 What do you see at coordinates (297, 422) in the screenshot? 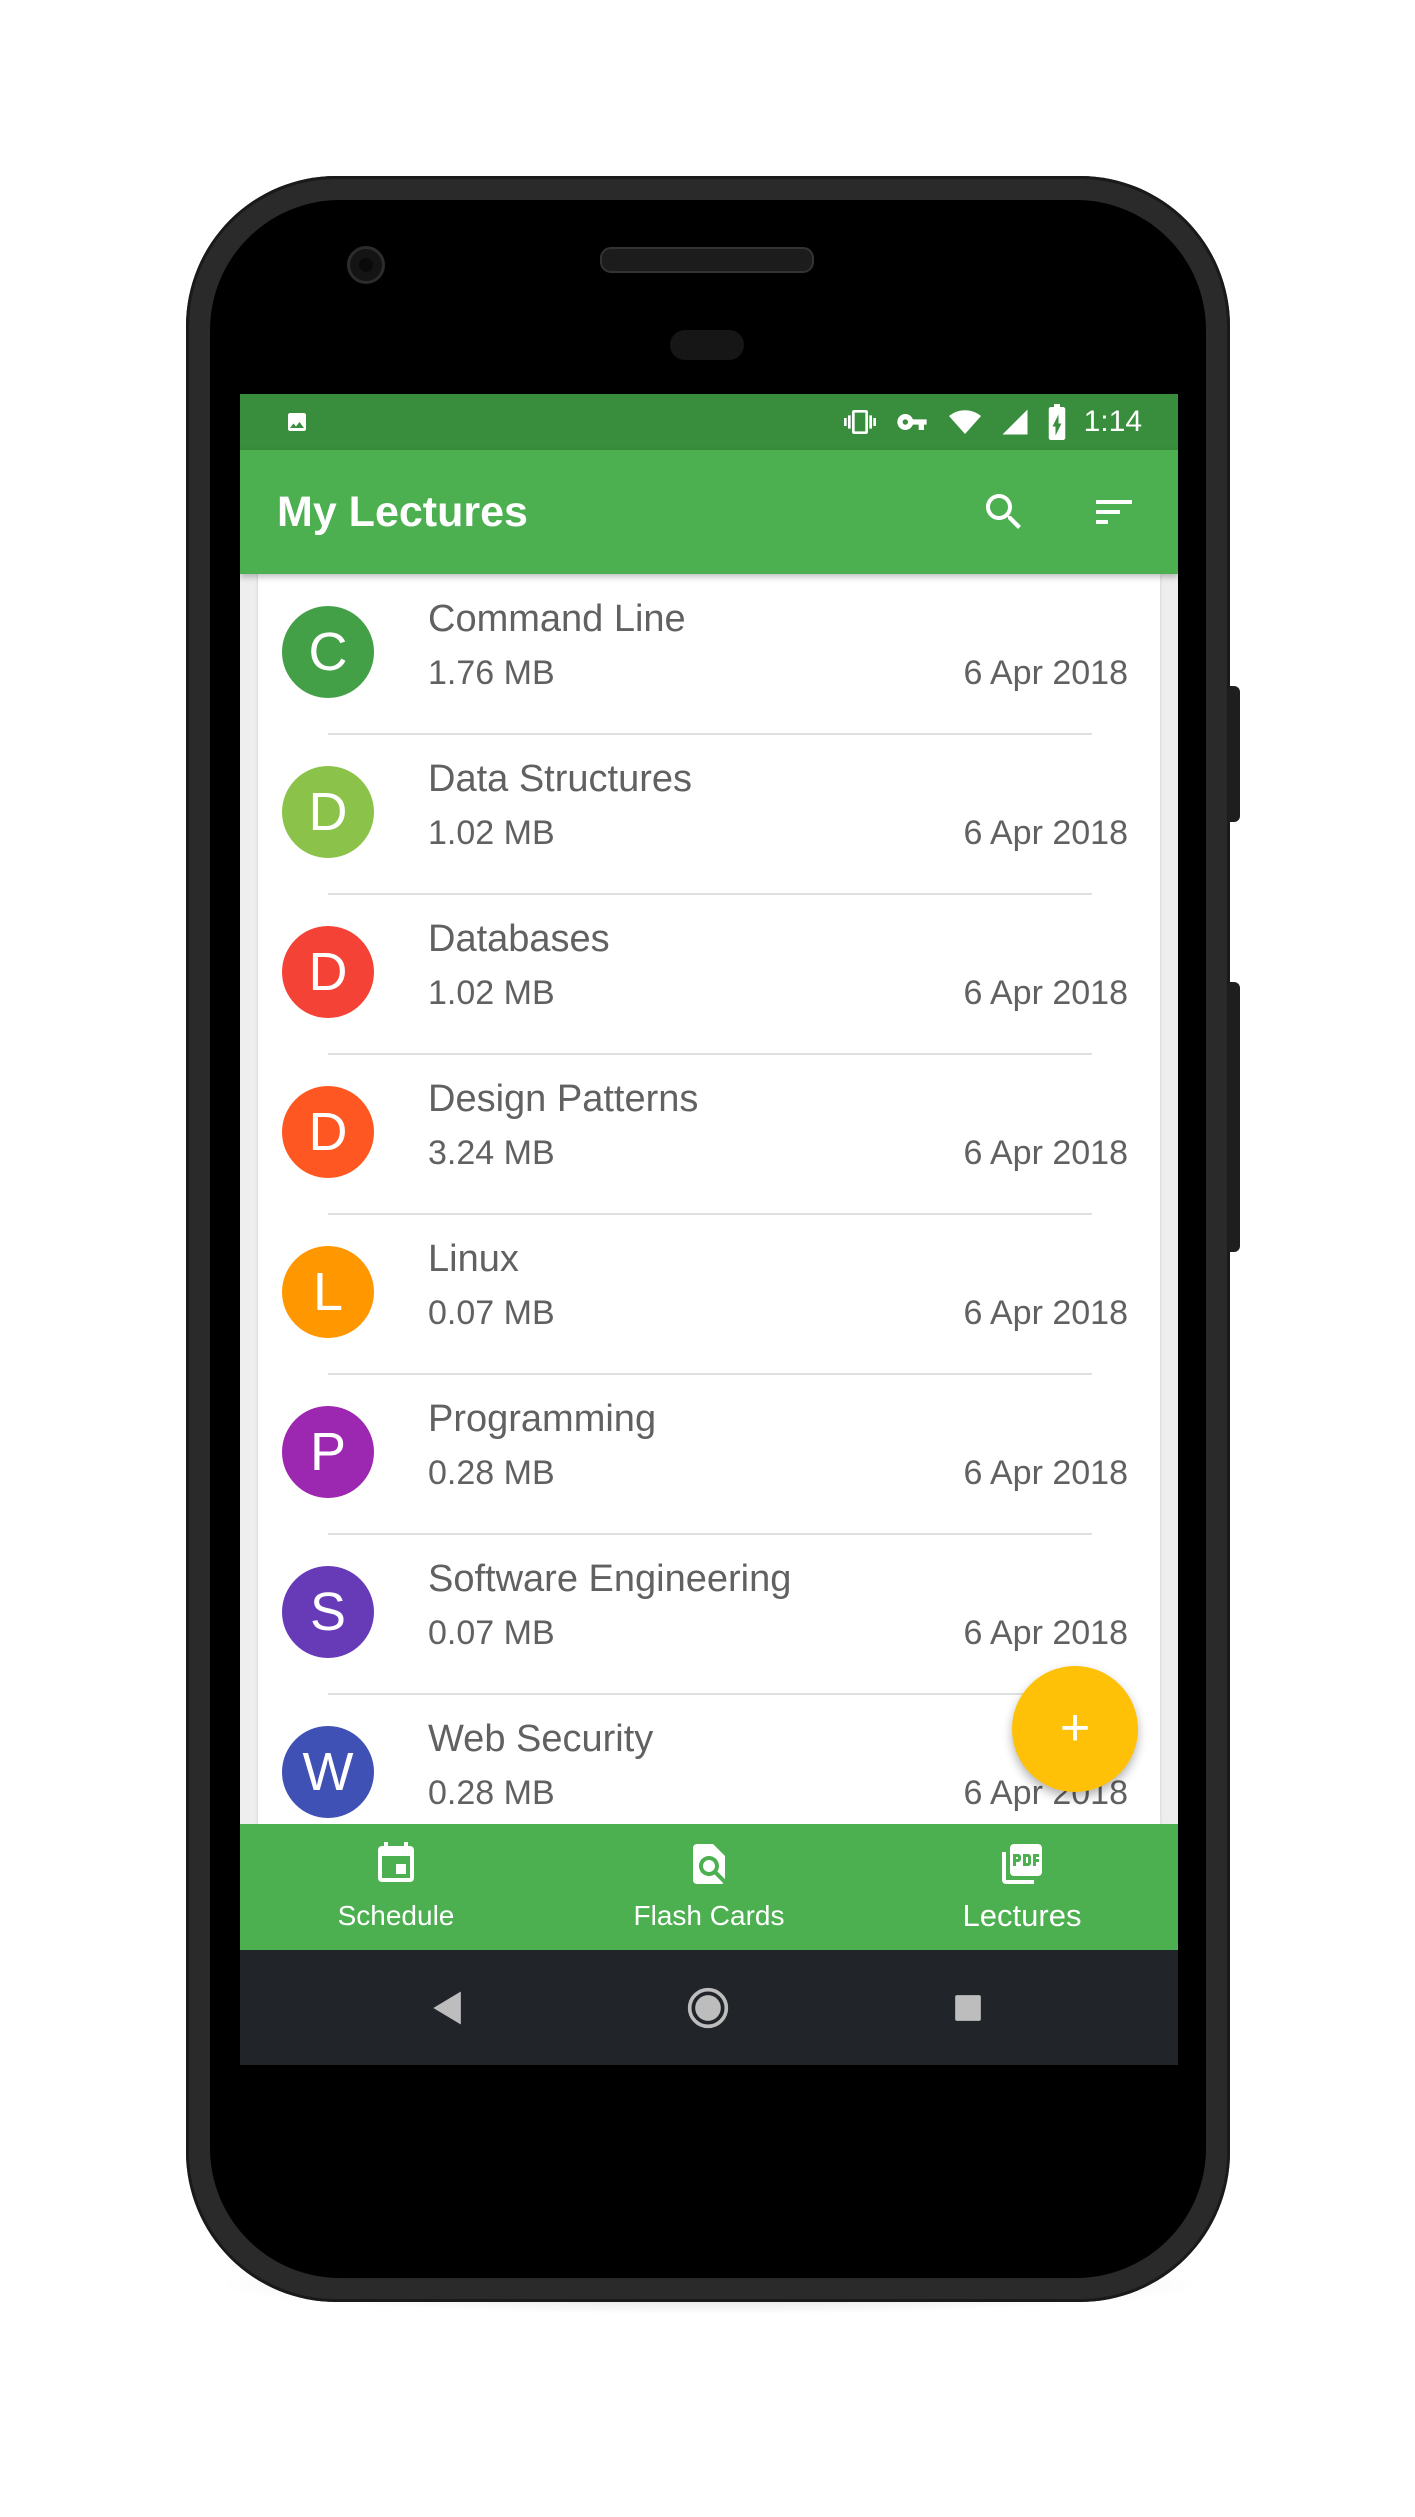
I see `image-icon` at bounding box center [297, 422].